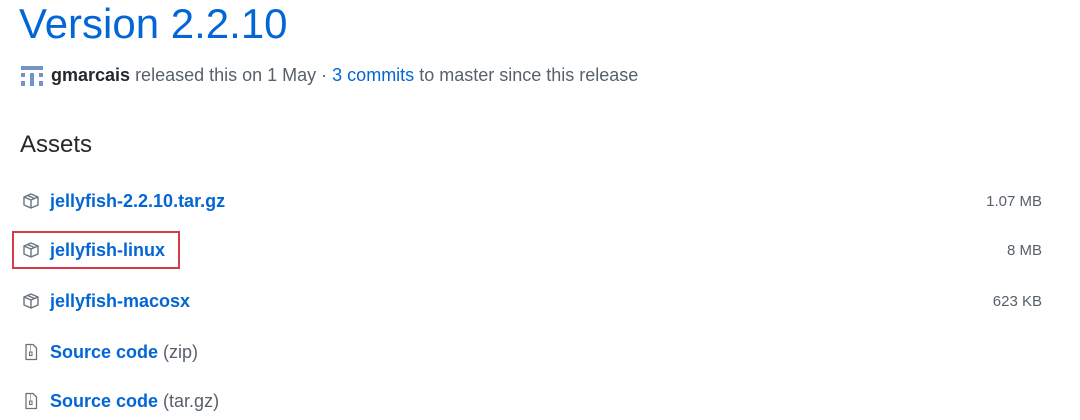 Image resolution: width=1080 pixels, height=420 pixels. What do you see at coordinates (527, 250) in the screenshot?
I see `asset-row: jellyfish-linux 8 MB` at bounding box center [527, 250].